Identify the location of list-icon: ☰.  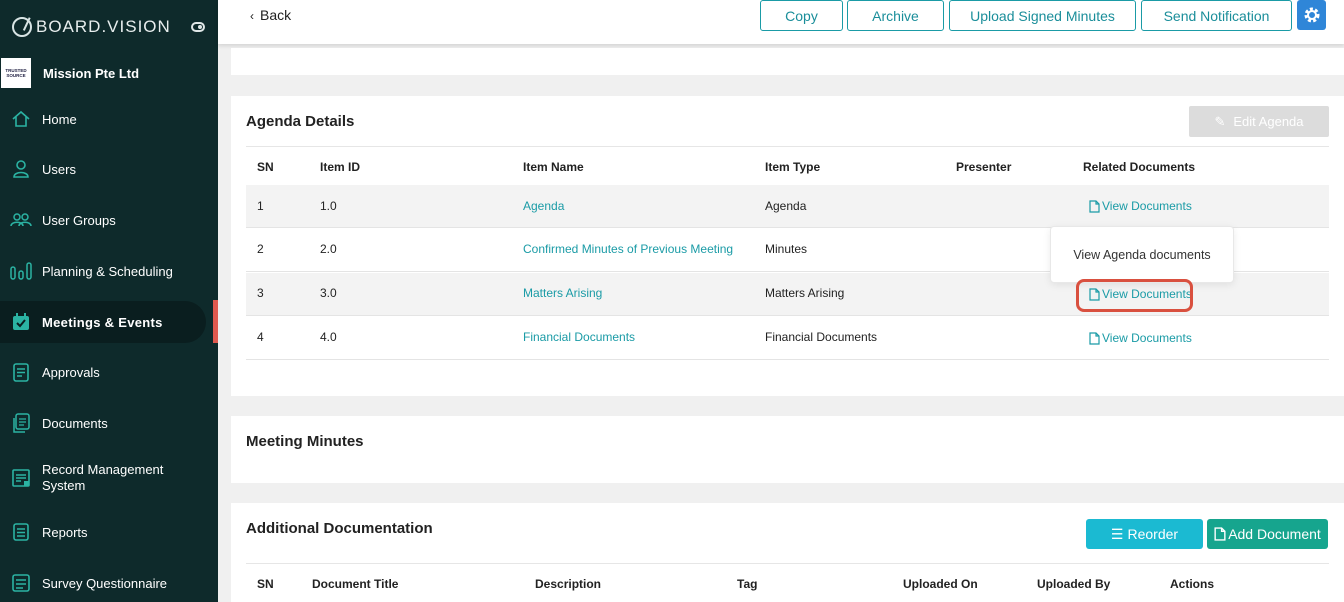
(1117, 533).